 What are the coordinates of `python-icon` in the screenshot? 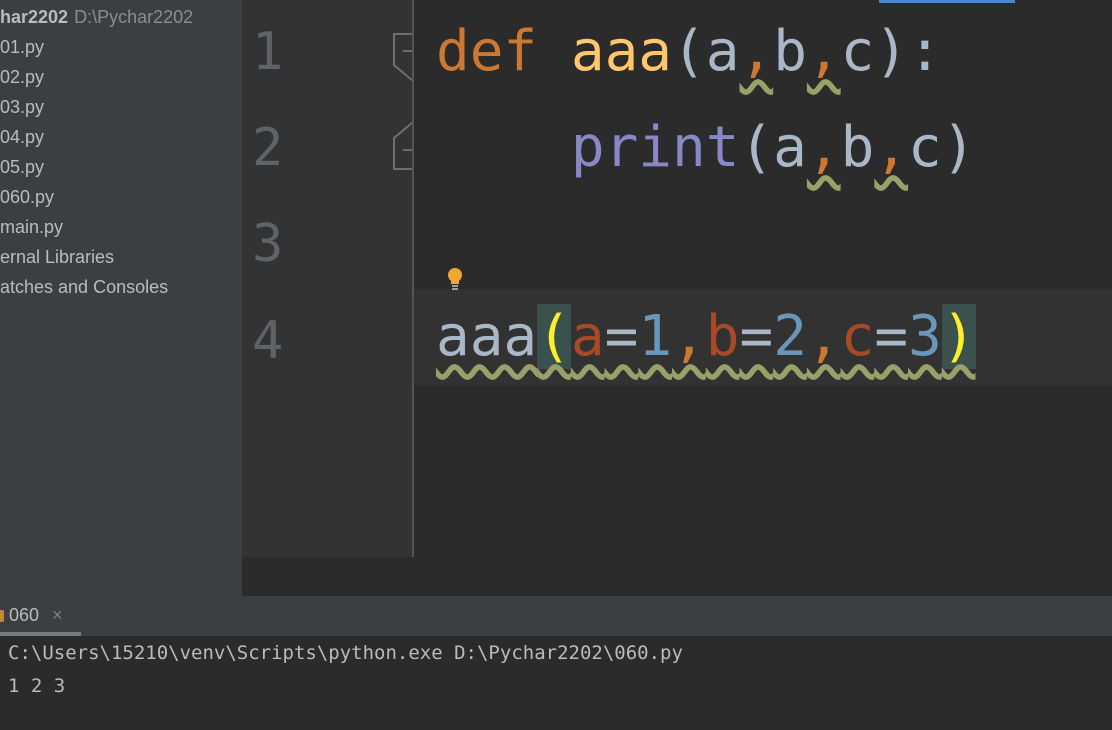 It's located at (2, 616).